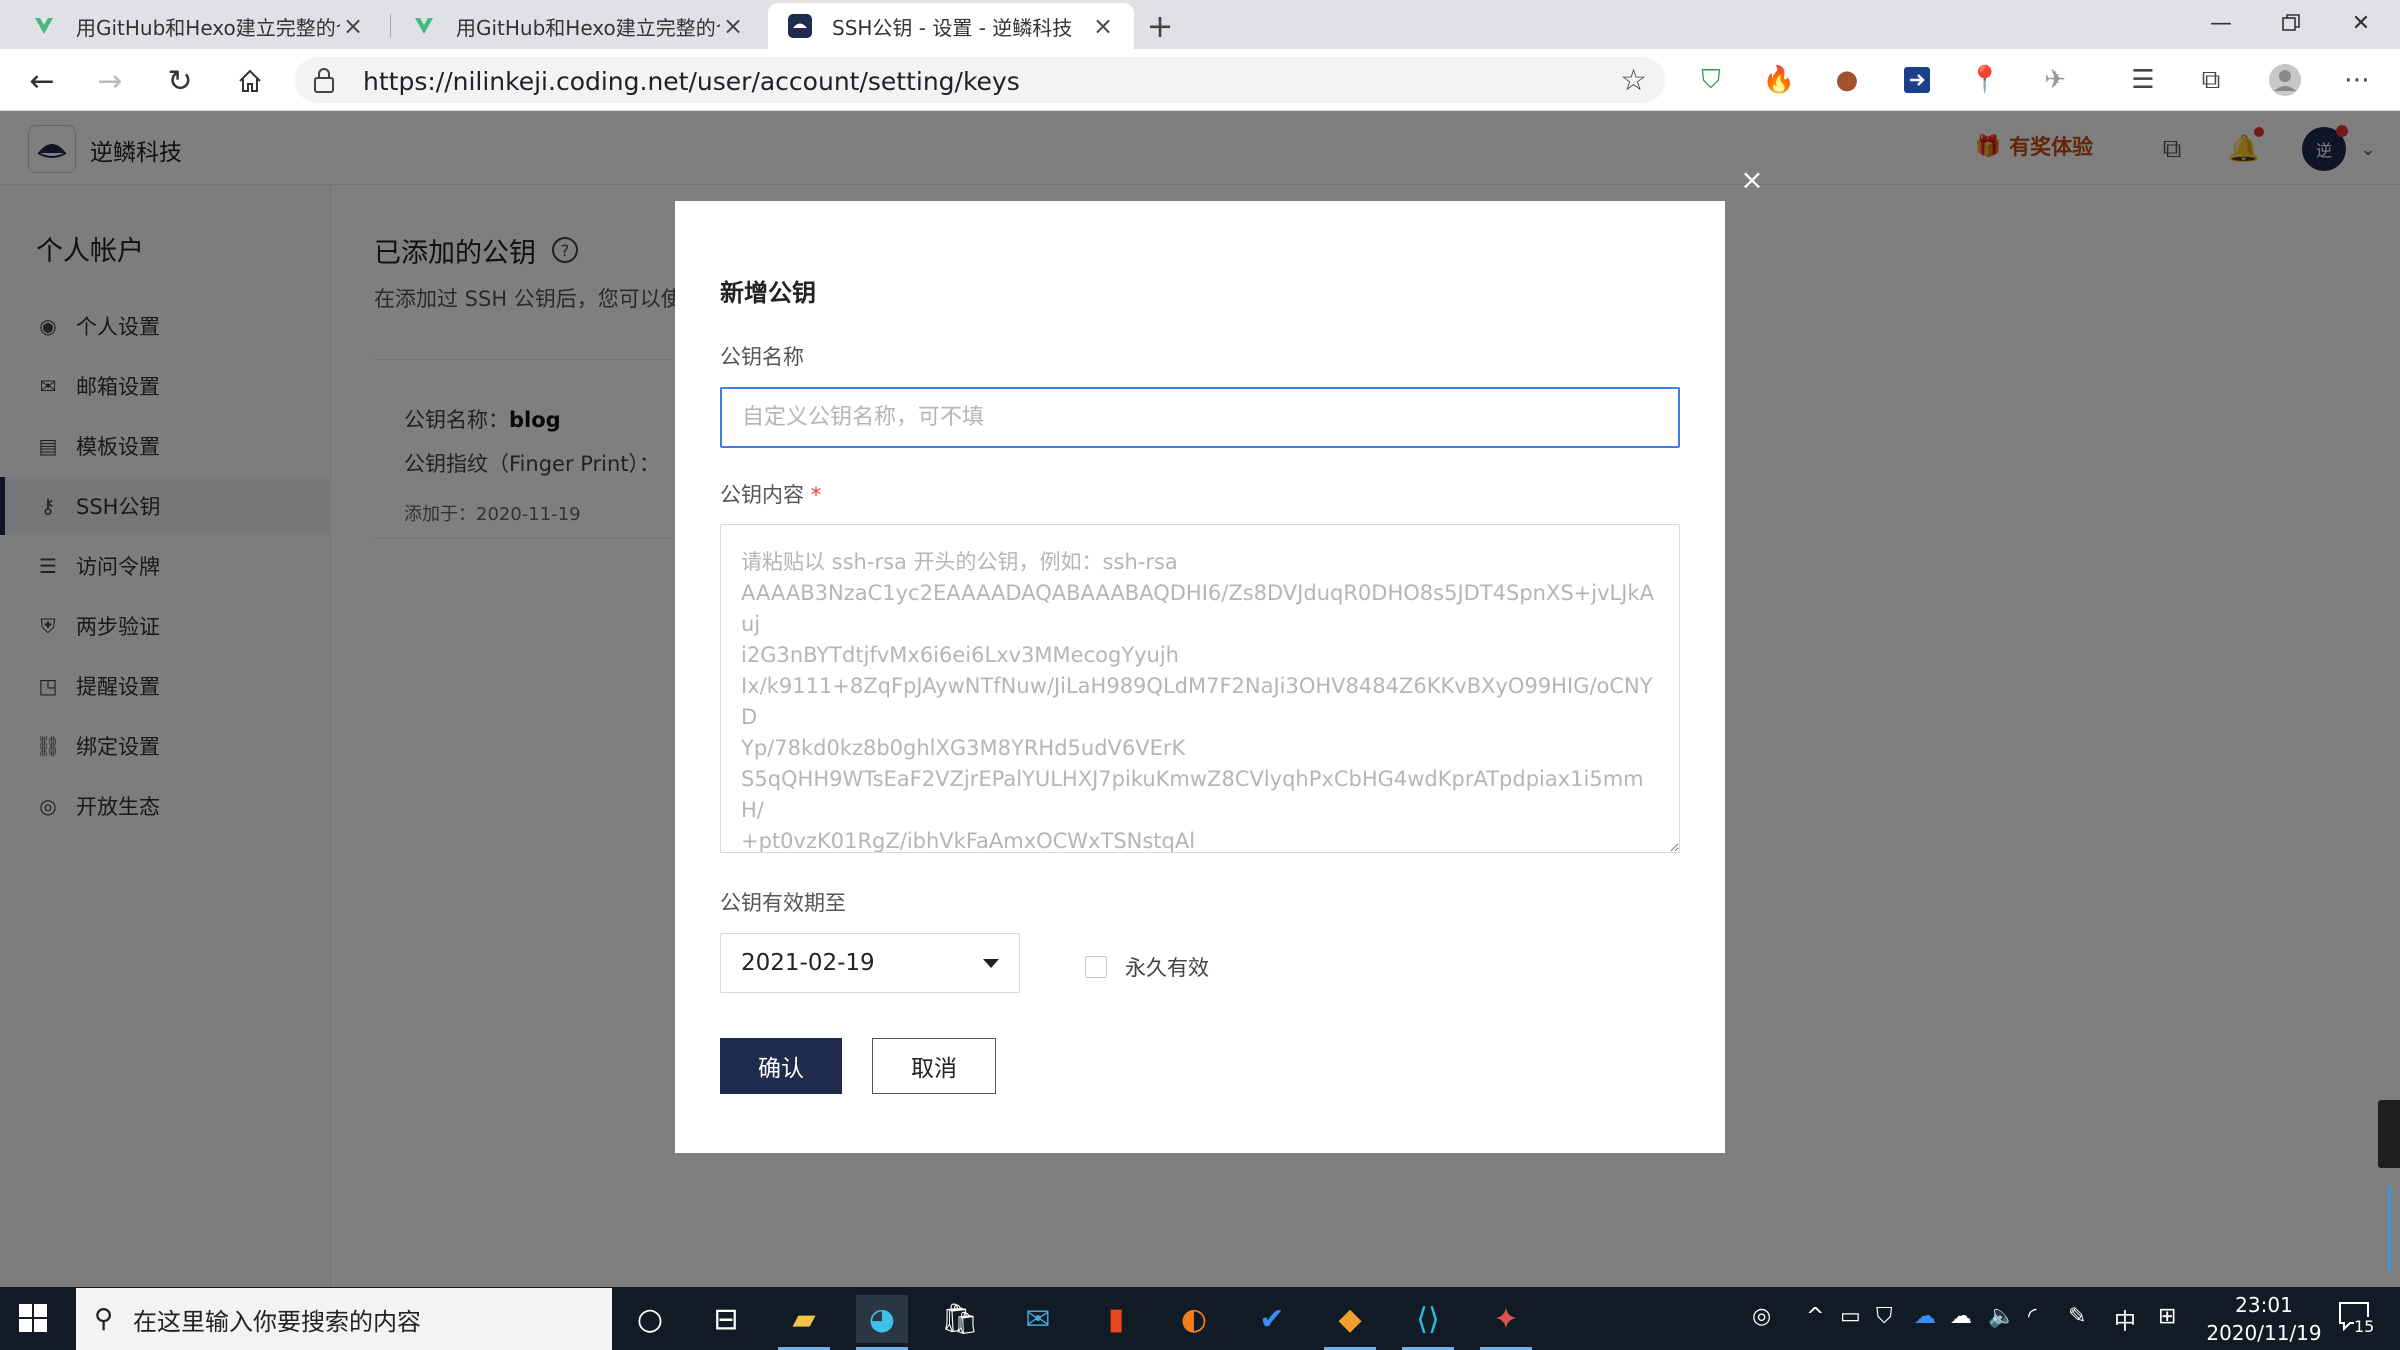  What do you see at coordinates (1847, 80) in the screenshot?
I see `tampermonkey-icon: ●` at bounding box center [1847, 80].